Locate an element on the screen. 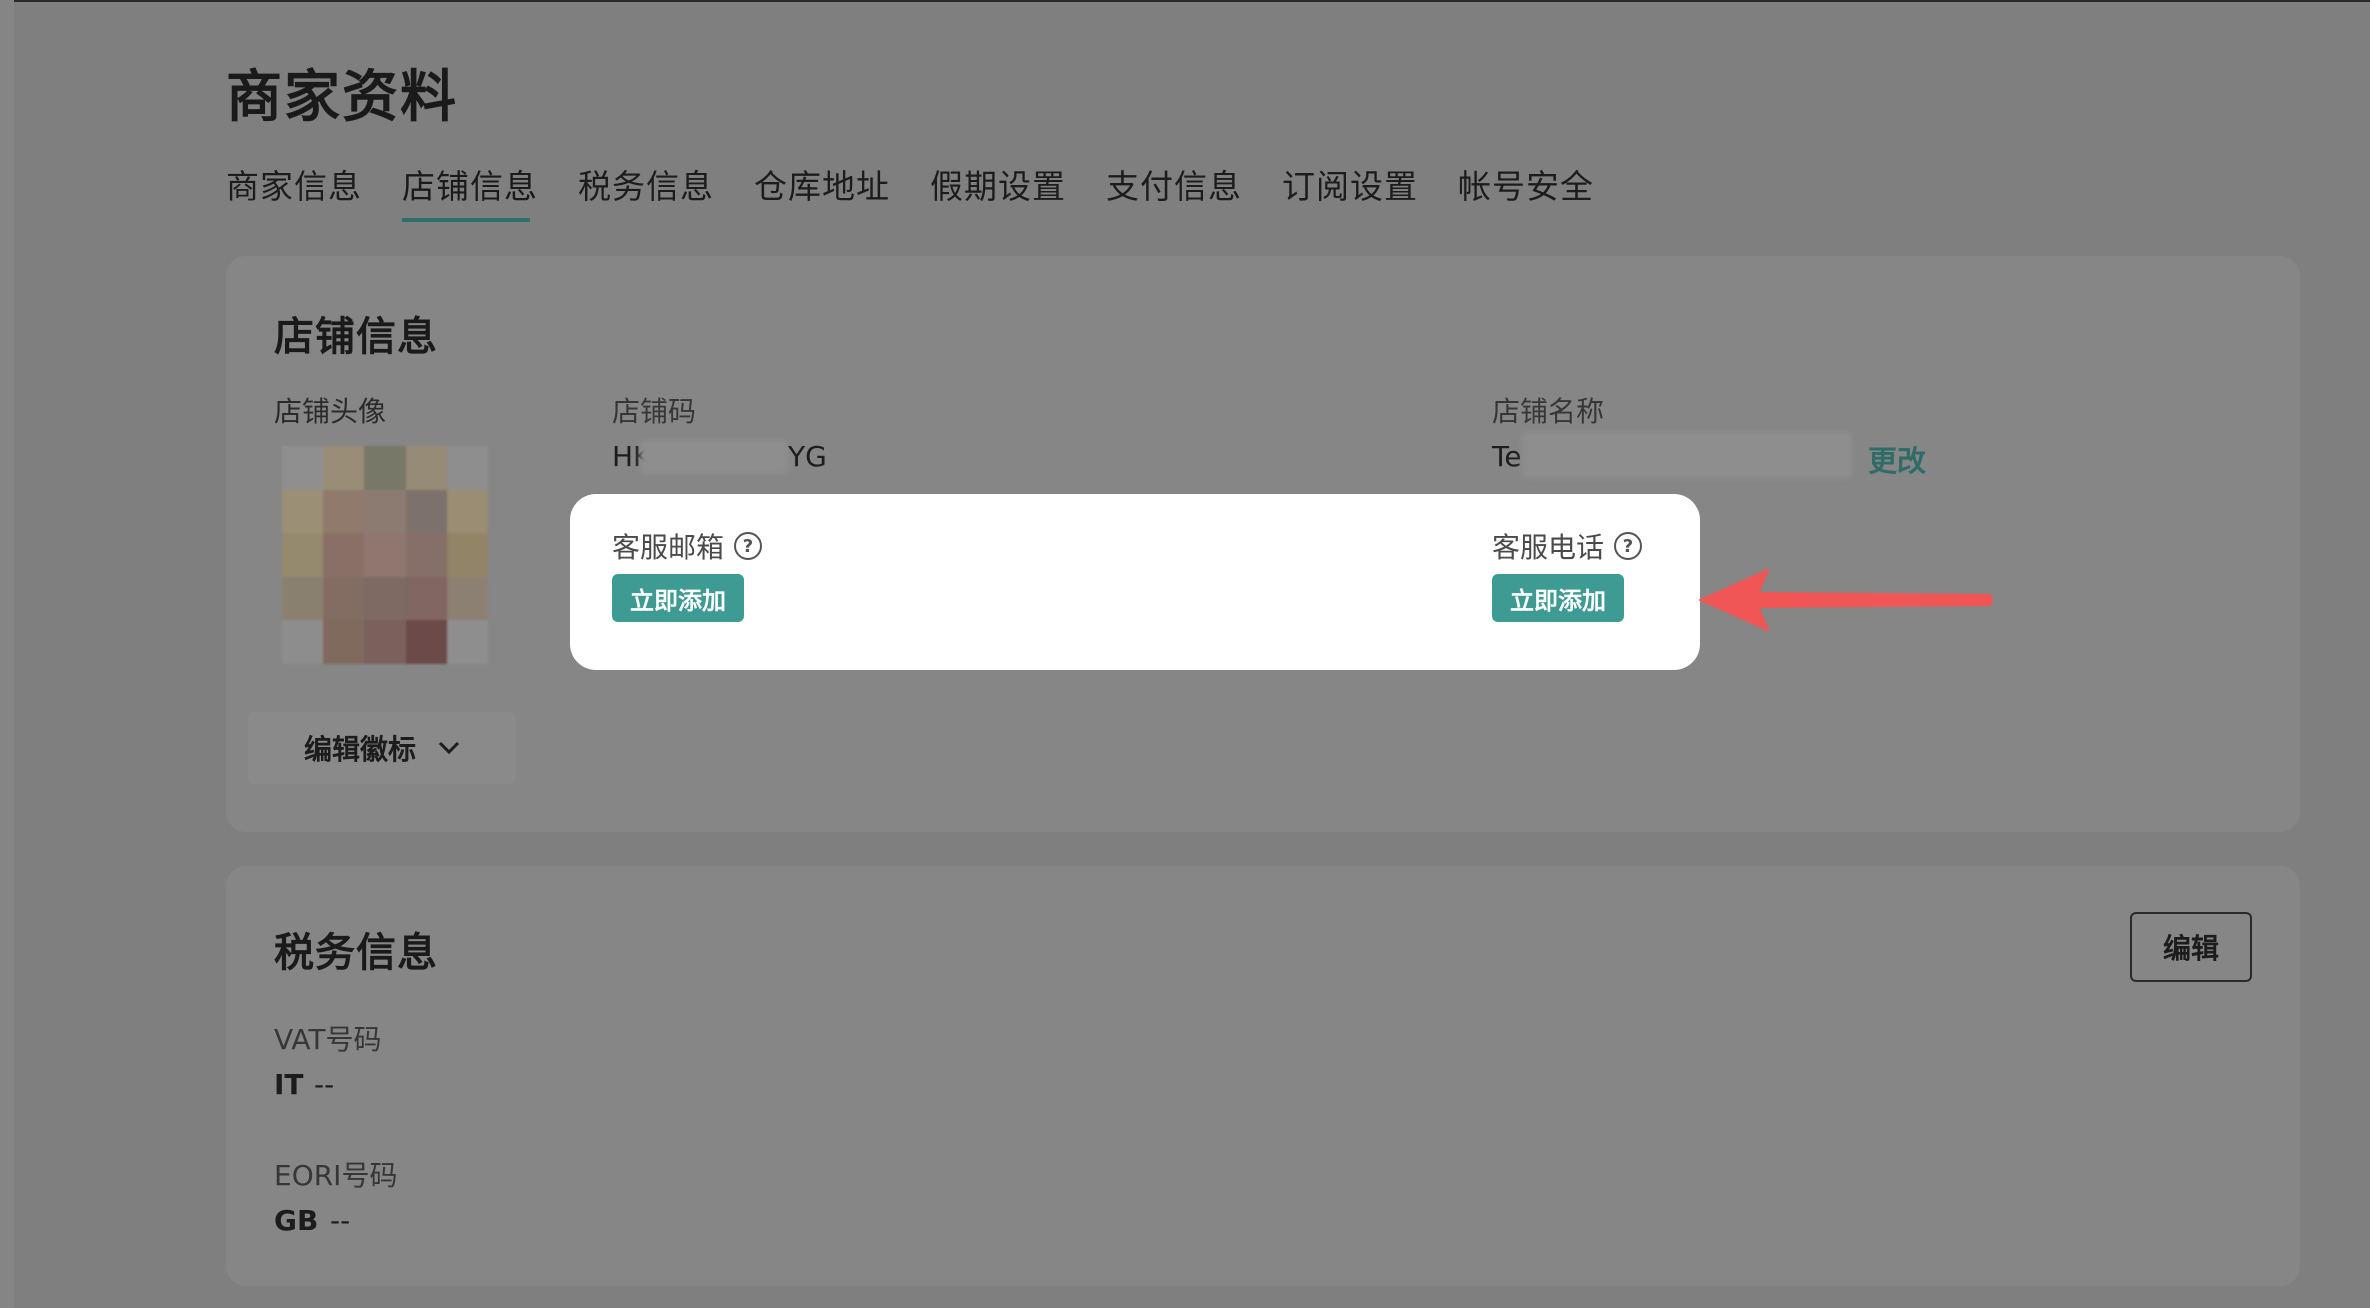 This screenshot has width=2370, height=1308. store-name-redacted is located at coordinates (1687, 455).